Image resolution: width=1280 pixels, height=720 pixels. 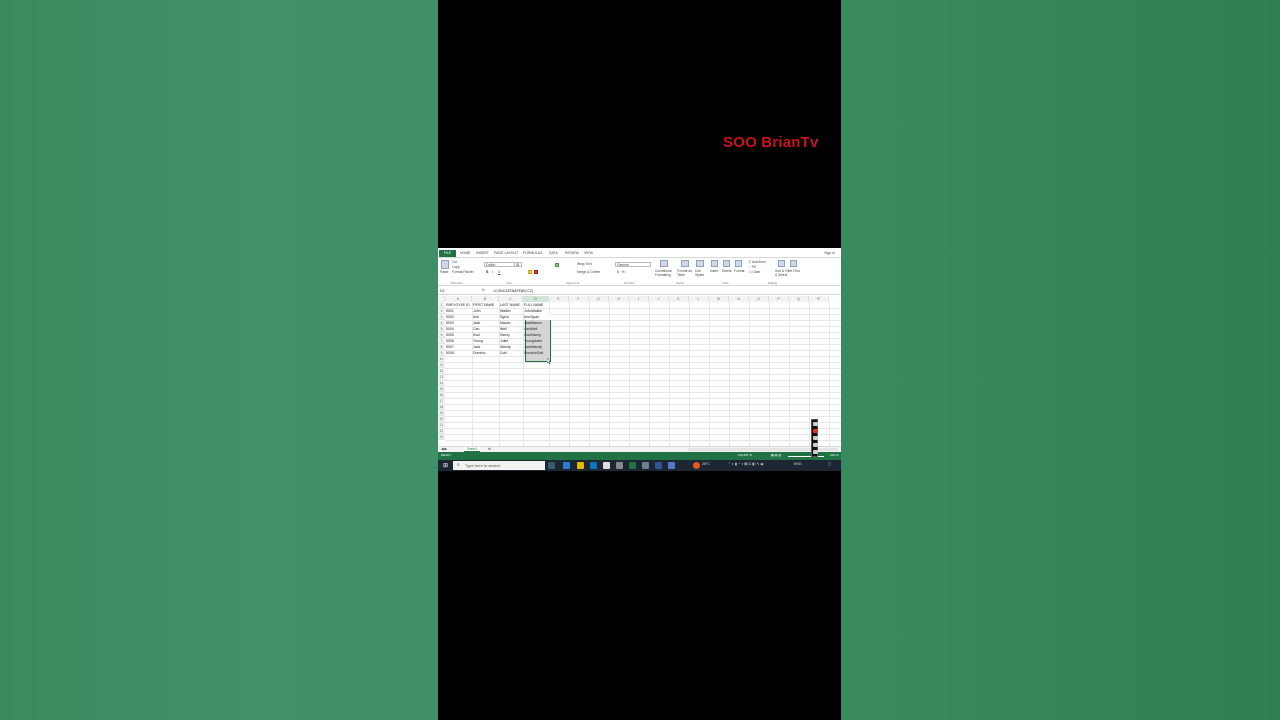 I want to click on tab-page-layout: PAGE LAYOUT, so click(x=506, y=253).